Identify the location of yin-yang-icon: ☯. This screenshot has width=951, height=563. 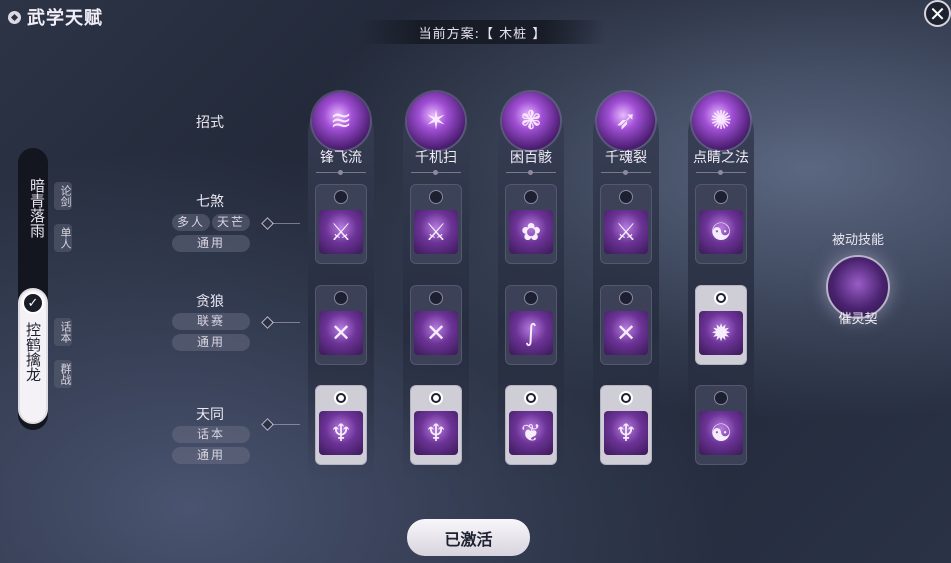
(721, 232).